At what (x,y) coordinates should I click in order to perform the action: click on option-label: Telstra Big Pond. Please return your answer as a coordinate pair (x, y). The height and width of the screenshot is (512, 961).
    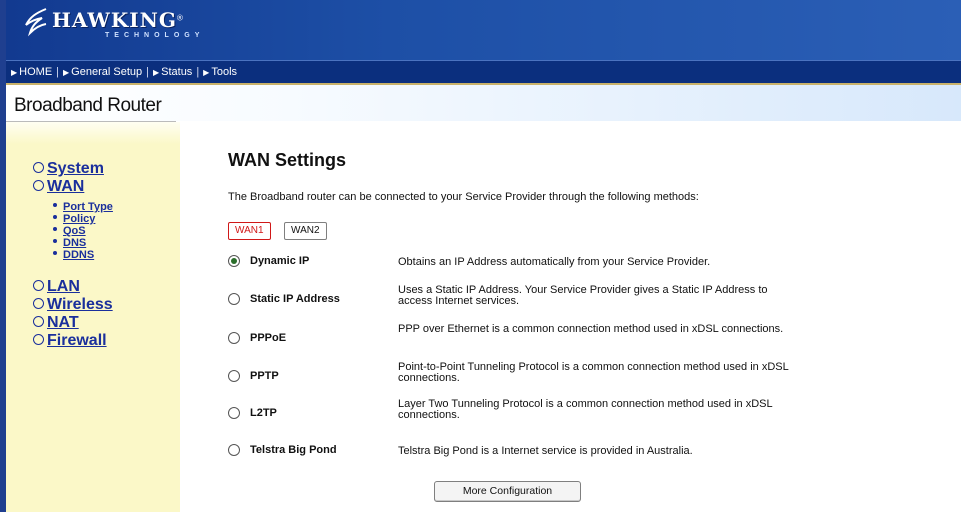
    Looking at the image, I should click on (293, 450).